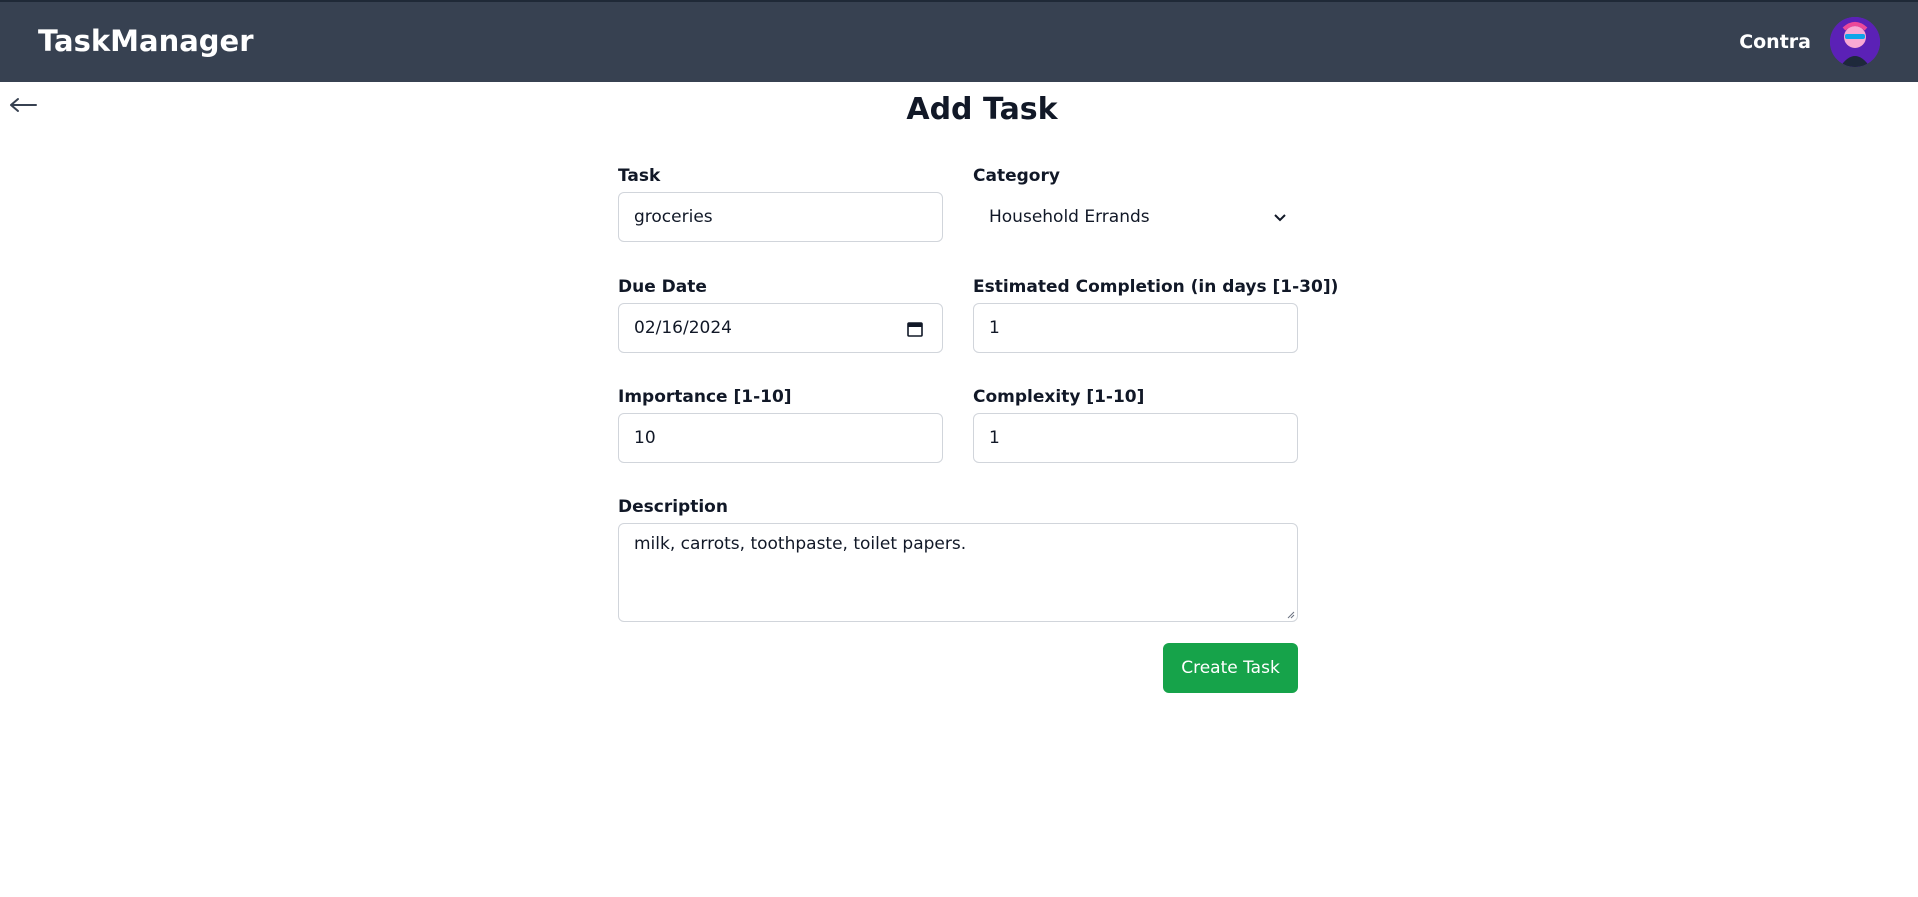 This screenshot has height=897, width=1918. What do you see at coordinates (994, 328) in the screenshot?
I see `estimated-completion-value: 1` at bounding box center [994, 328].